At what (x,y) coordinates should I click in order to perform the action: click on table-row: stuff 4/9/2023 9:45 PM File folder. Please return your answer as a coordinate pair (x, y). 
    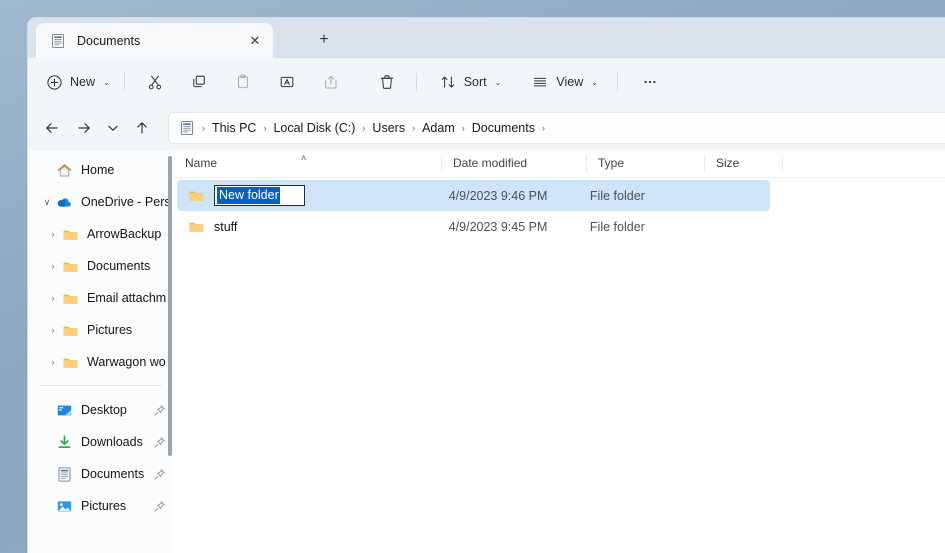
    Looking at the image, I should click on (473, 226).